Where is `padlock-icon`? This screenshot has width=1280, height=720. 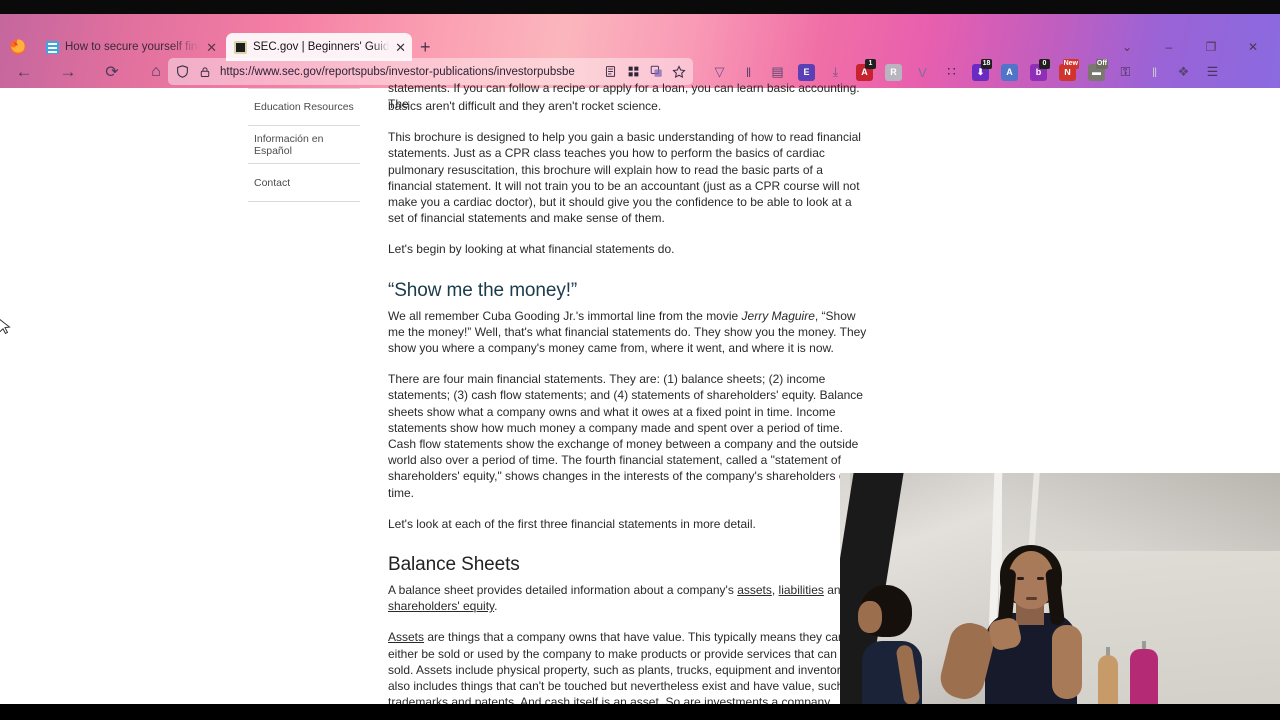 padlock-icon is located at coordinates (205, 72).